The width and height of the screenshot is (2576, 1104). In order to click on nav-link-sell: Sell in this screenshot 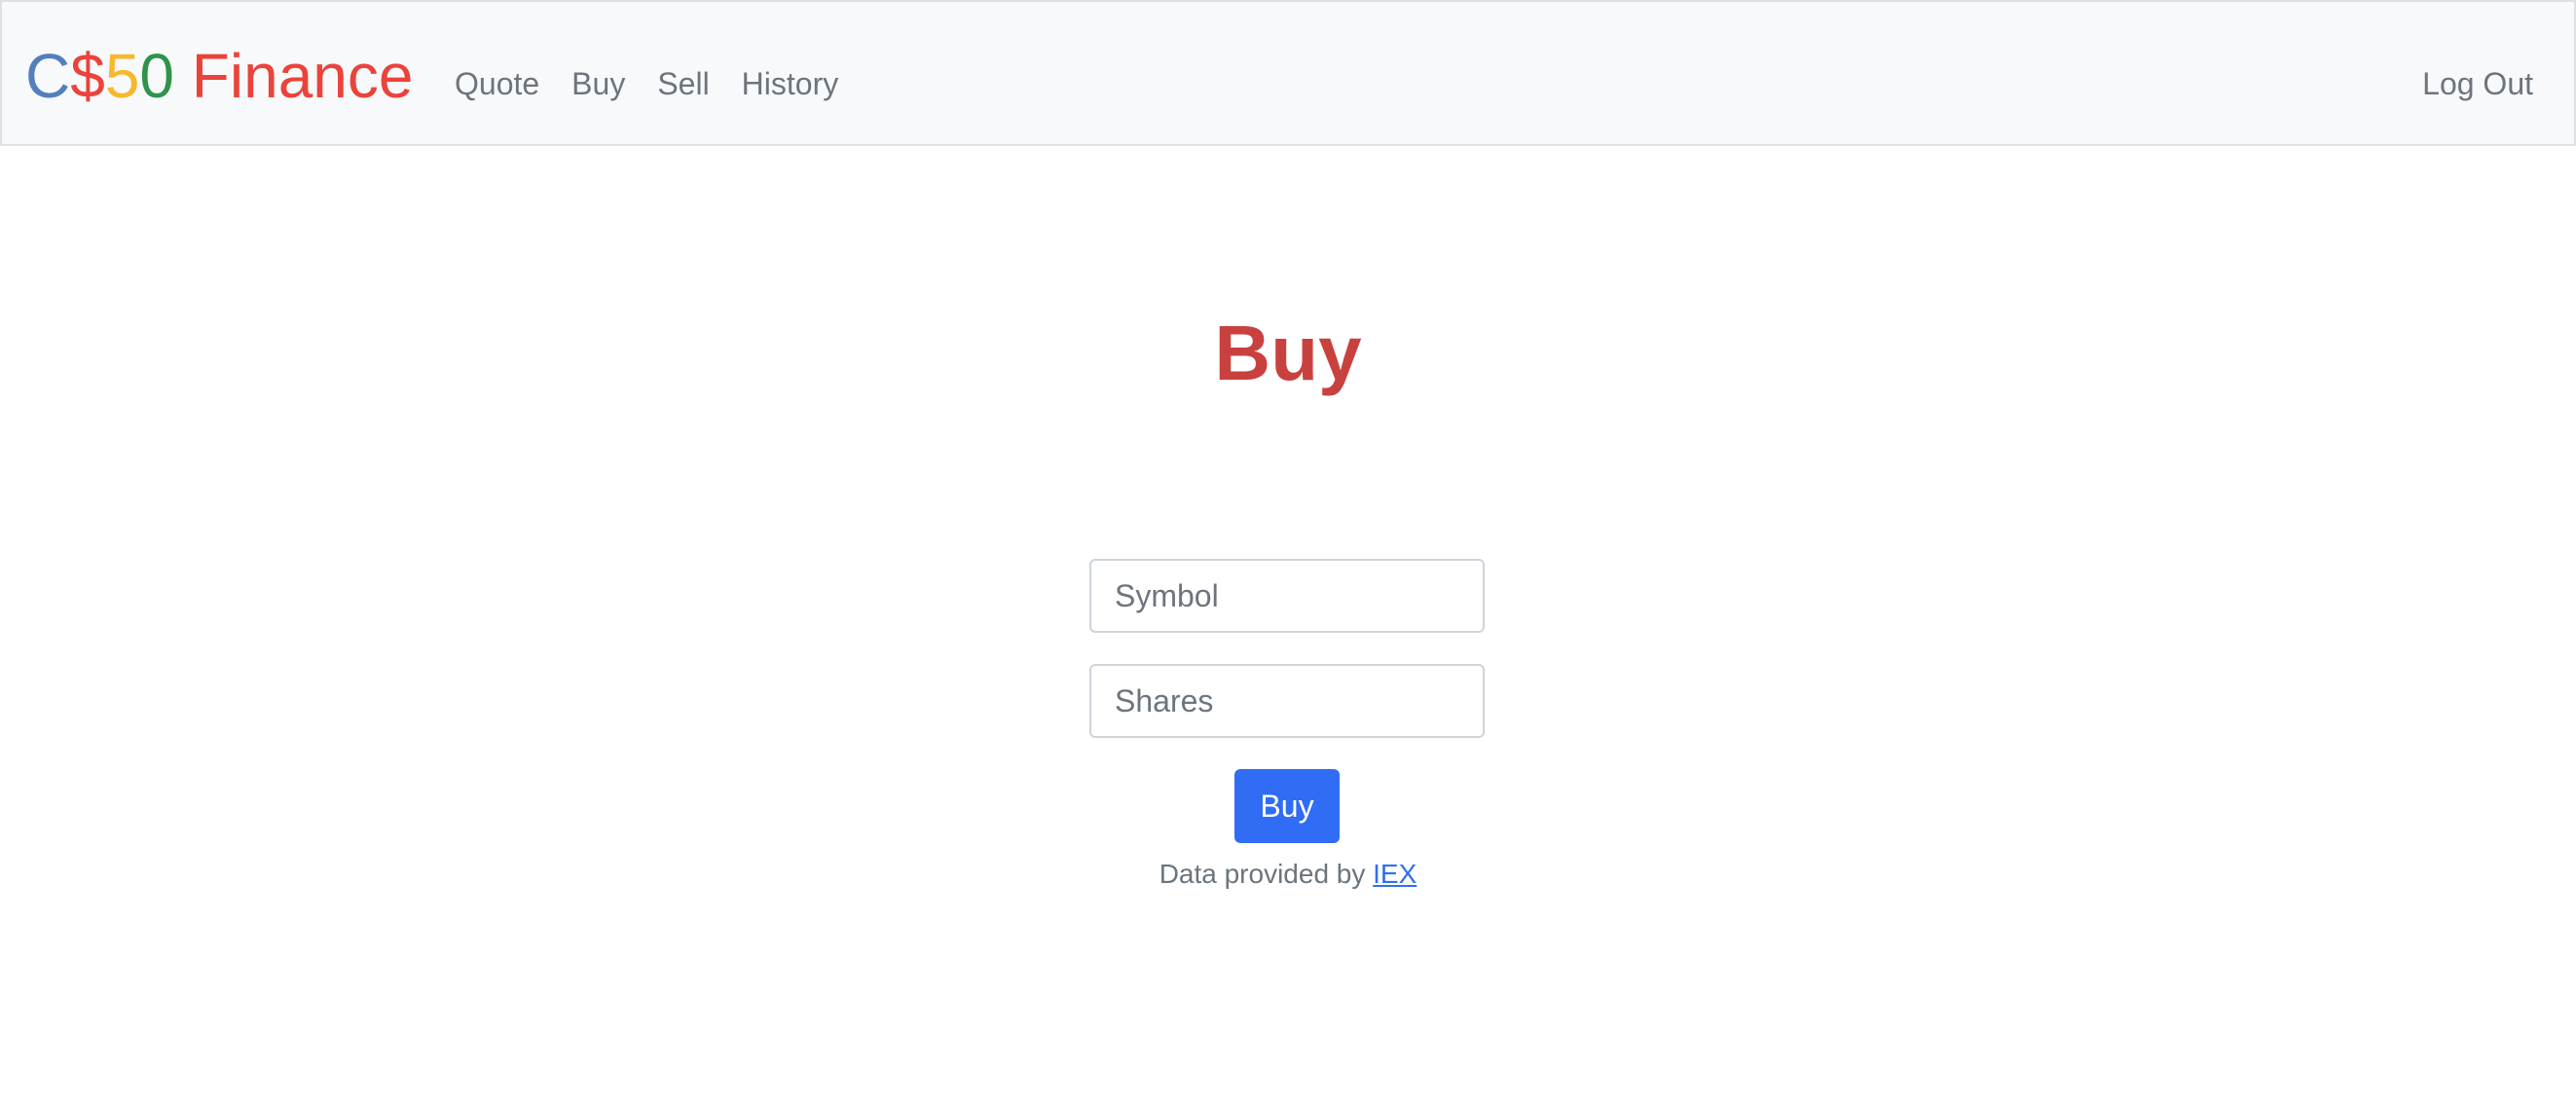, I will do `click(683, 83)`.